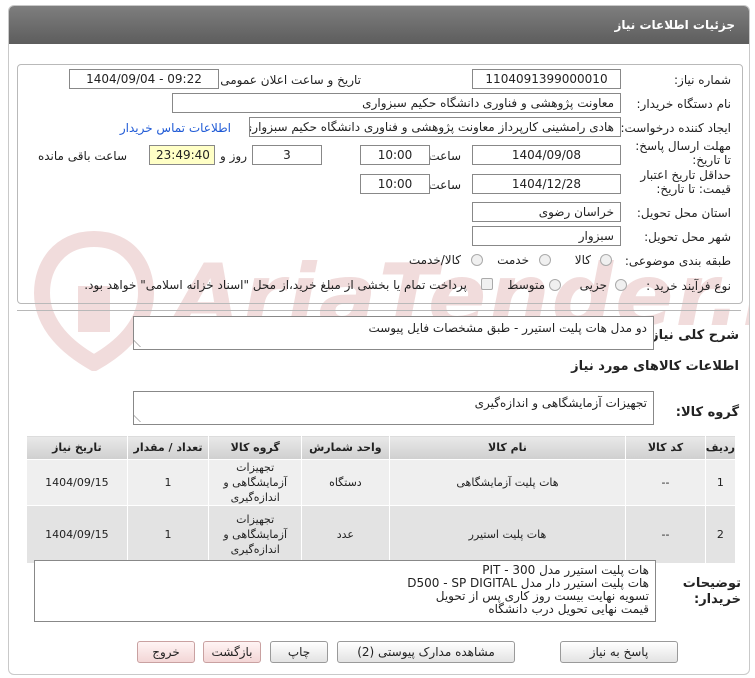 This screenshot has width=755, height=678. I want to click on reply-button: پاسخ به نیاز, so click(619, 652).